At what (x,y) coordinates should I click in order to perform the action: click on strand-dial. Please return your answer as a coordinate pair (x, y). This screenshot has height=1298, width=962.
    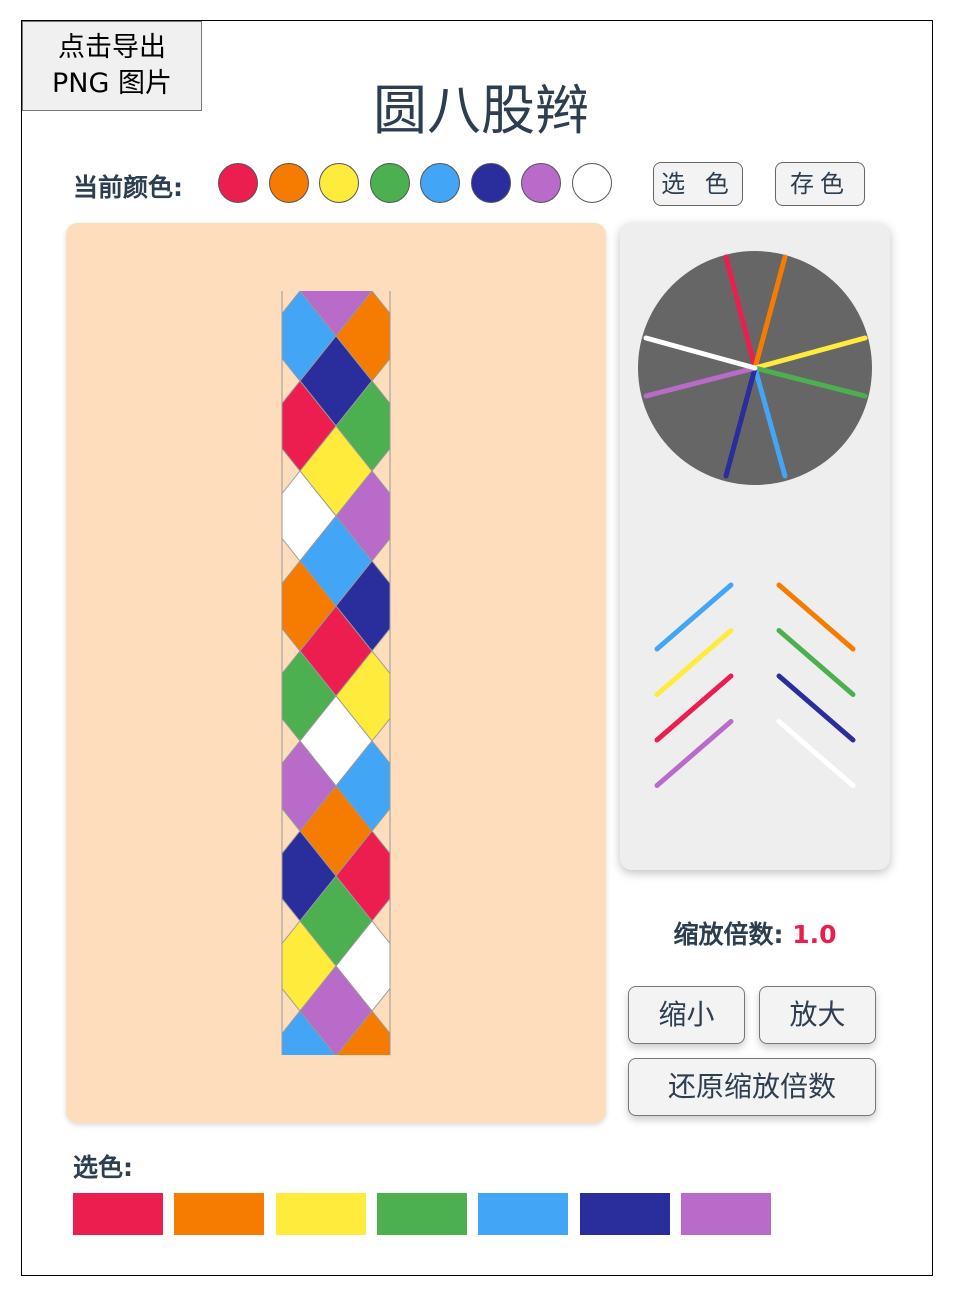
    Looking at the image, I should click on (755, 363).